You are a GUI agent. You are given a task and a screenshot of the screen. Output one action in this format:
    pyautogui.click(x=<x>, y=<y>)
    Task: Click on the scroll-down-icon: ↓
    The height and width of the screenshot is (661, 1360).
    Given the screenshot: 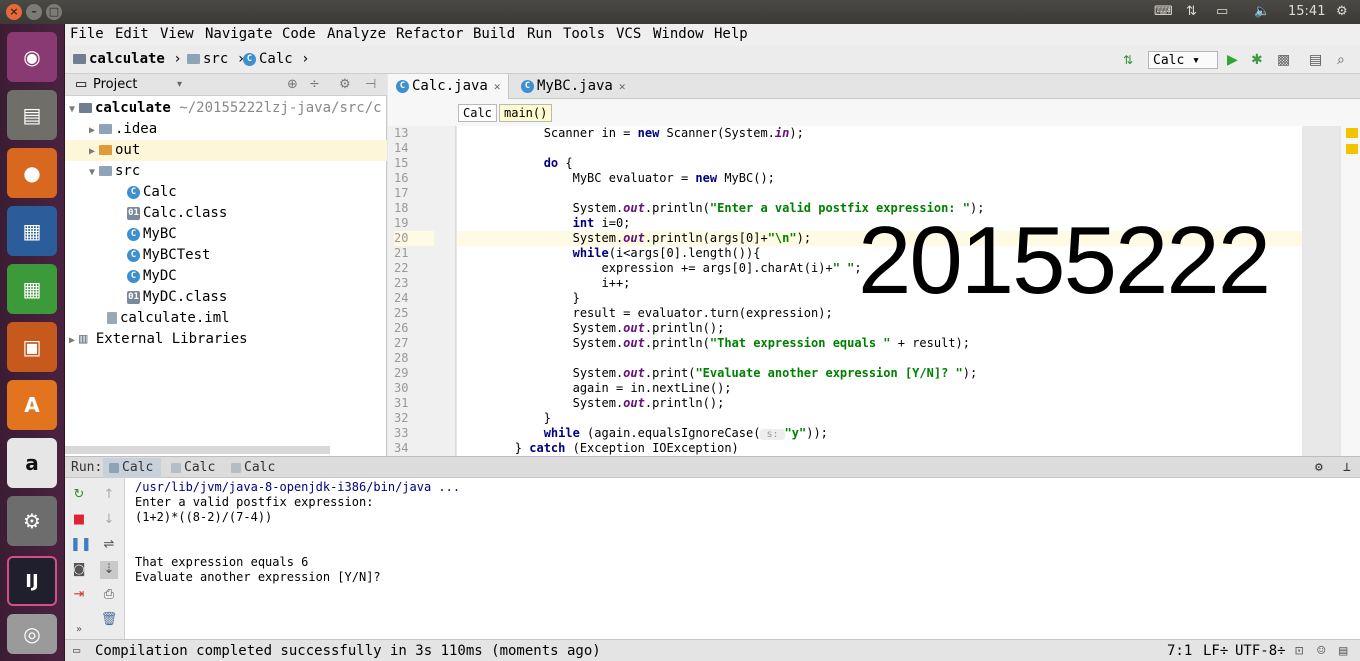 What is the action you would take?
    pyautogui.click(x=109, y=520)
    